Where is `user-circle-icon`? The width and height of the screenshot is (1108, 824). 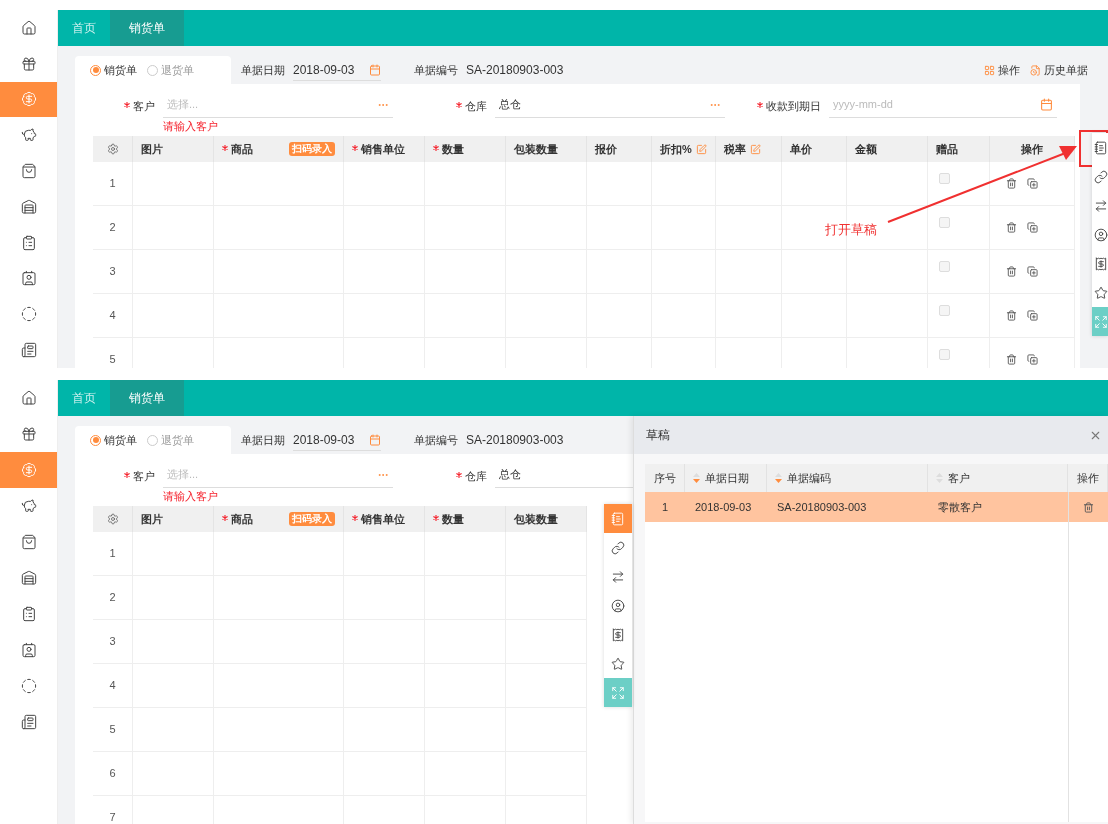 user-circle-icon is located at coordinates (618, 605).